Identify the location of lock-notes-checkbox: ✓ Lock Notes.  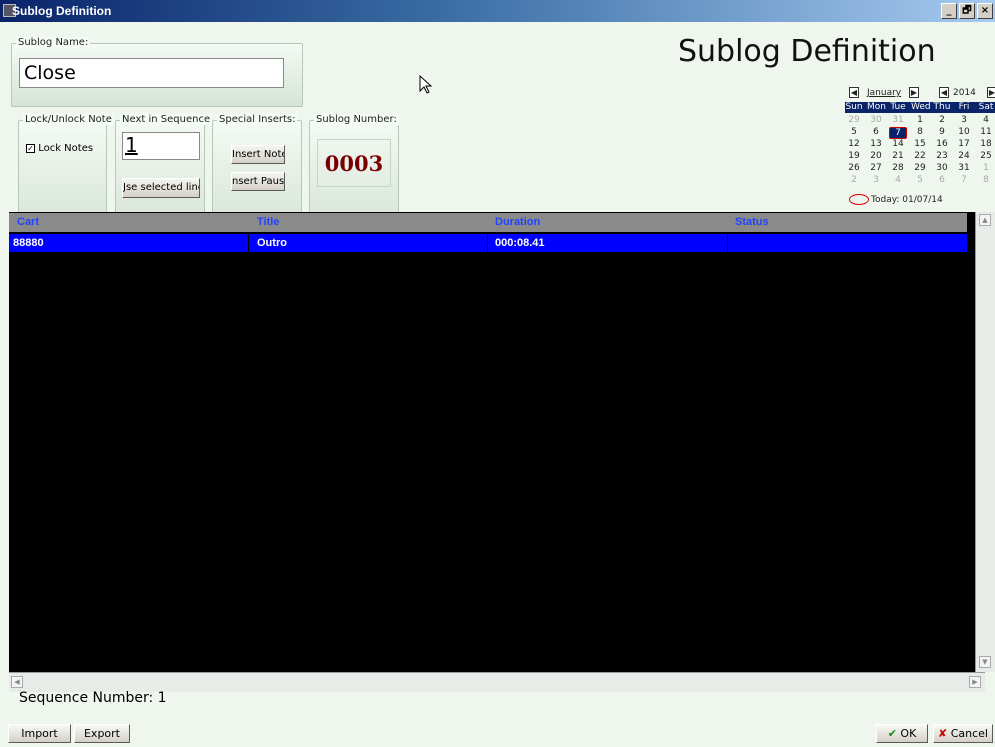
(59, 148).